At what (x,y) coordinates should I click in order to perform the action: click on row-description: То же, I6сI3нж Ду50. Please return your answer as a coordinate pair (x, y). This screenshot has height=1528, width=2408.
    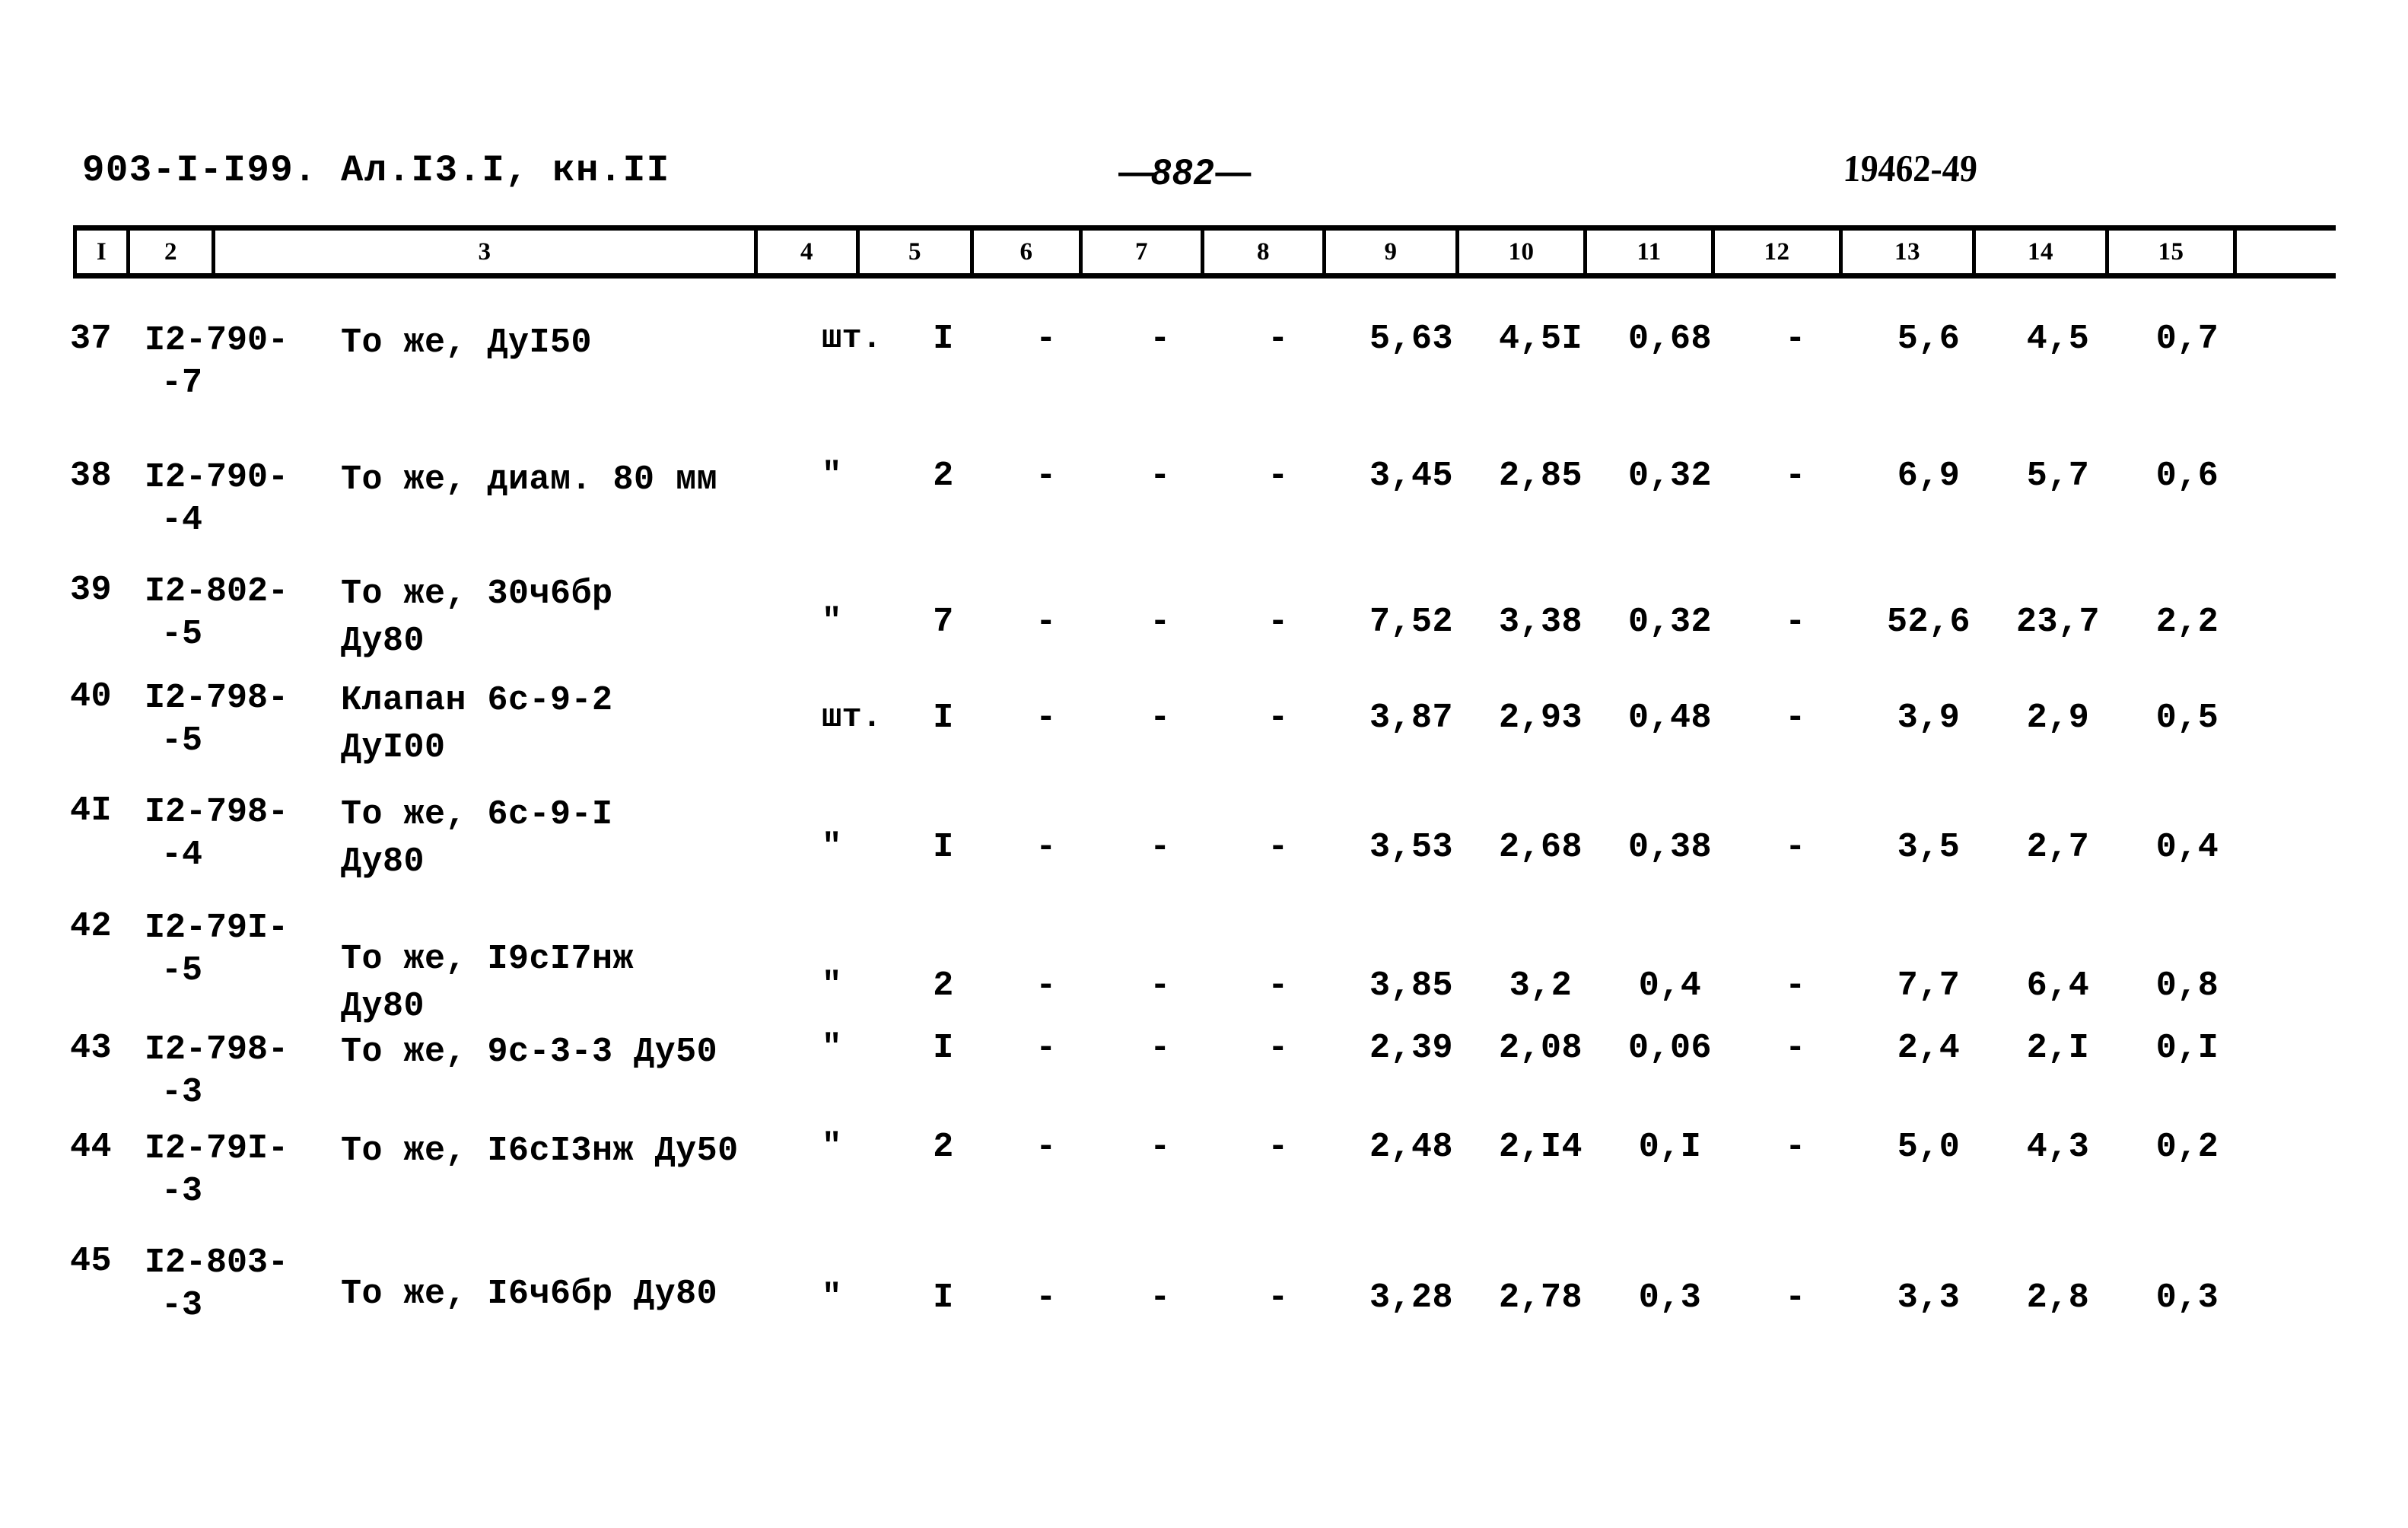
    Looking at the image, I should click on (540, 1151).